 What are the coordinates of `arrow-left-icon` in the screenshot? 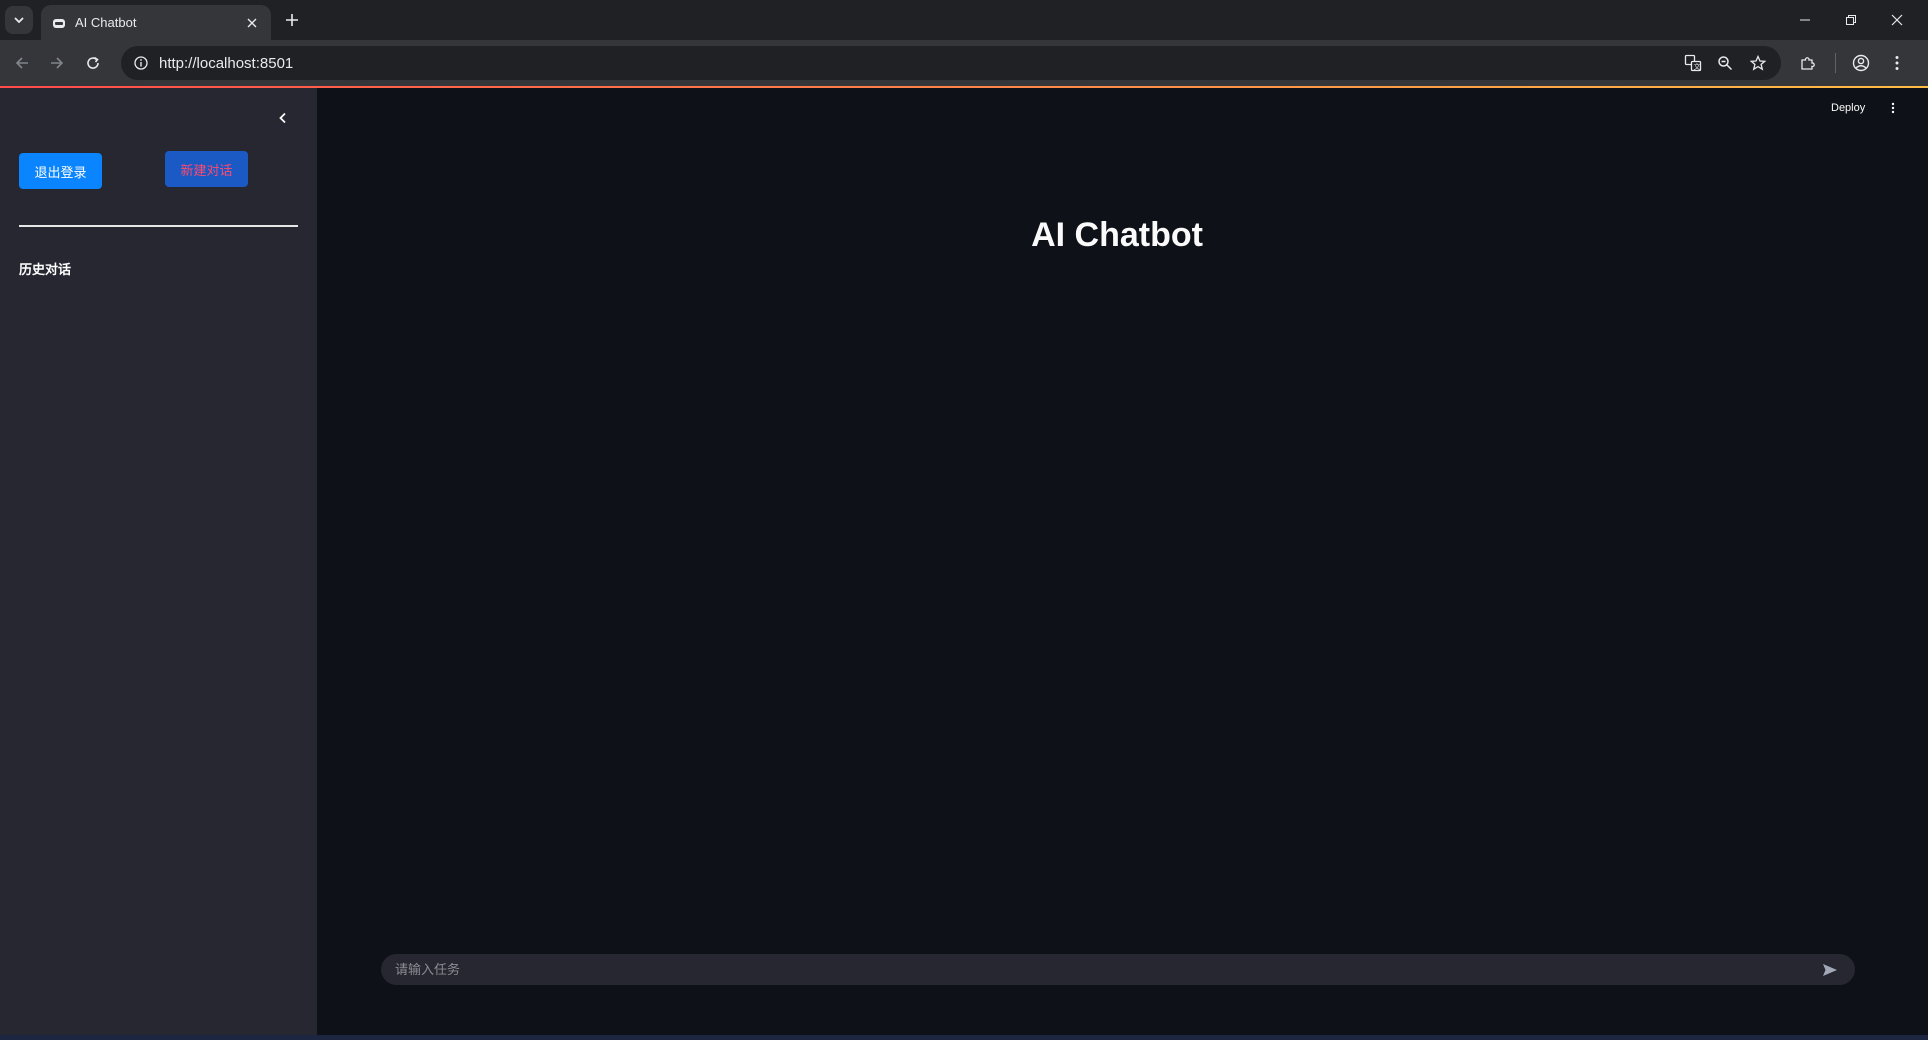 It's located at (21, 63).